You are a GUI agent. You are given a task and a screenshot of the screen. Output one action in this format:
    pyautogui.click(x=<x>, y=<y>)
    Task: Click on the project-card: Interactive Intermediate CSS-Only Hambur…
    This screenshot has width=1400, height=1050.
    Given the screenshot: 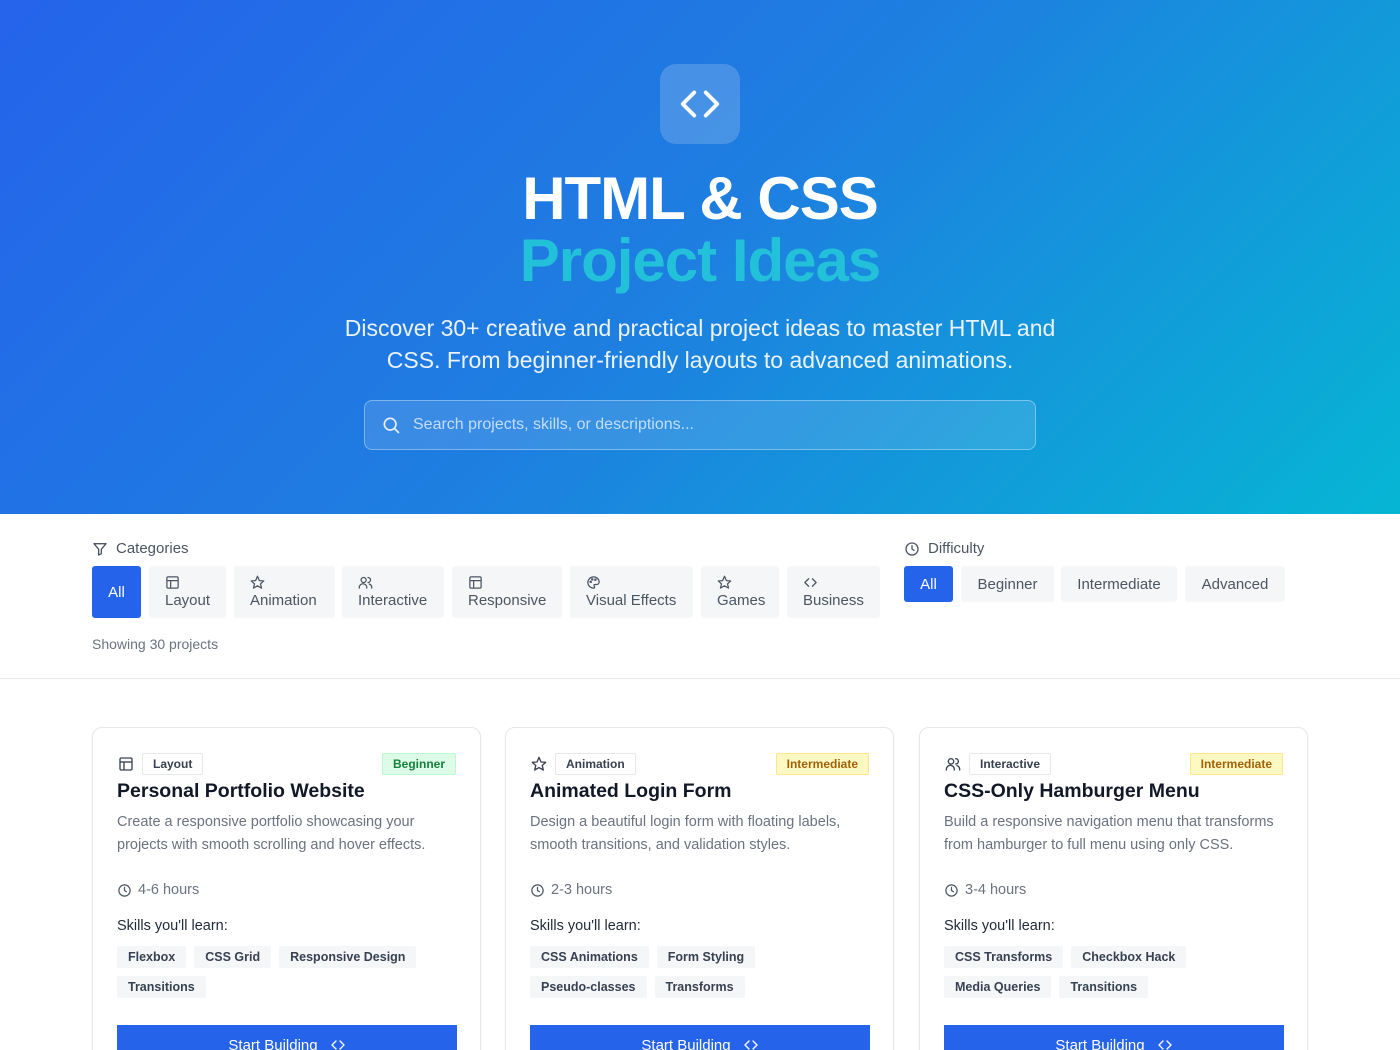 What is the action you would take?
    pyautogui.click(x=1113, y=888)
    